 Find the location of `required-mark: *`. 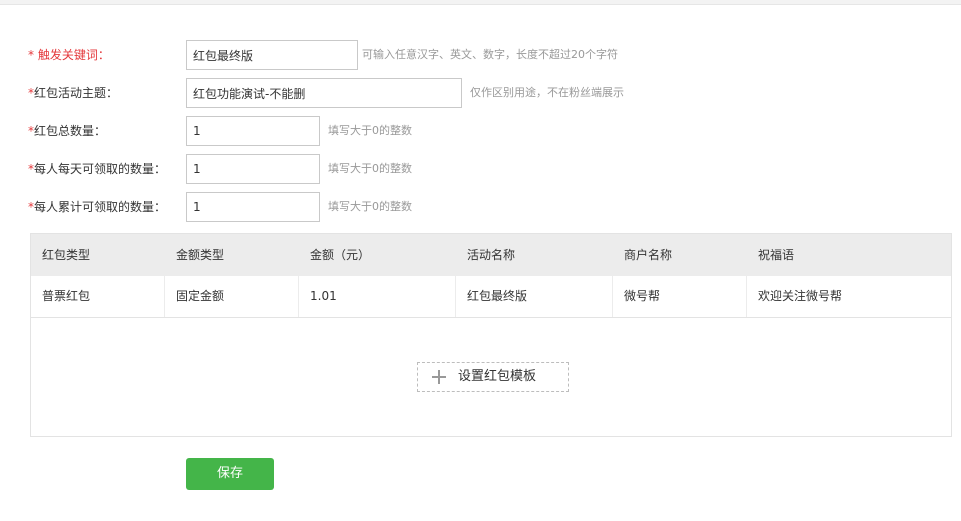

required-mark: * is located at coordinates (33, 55).